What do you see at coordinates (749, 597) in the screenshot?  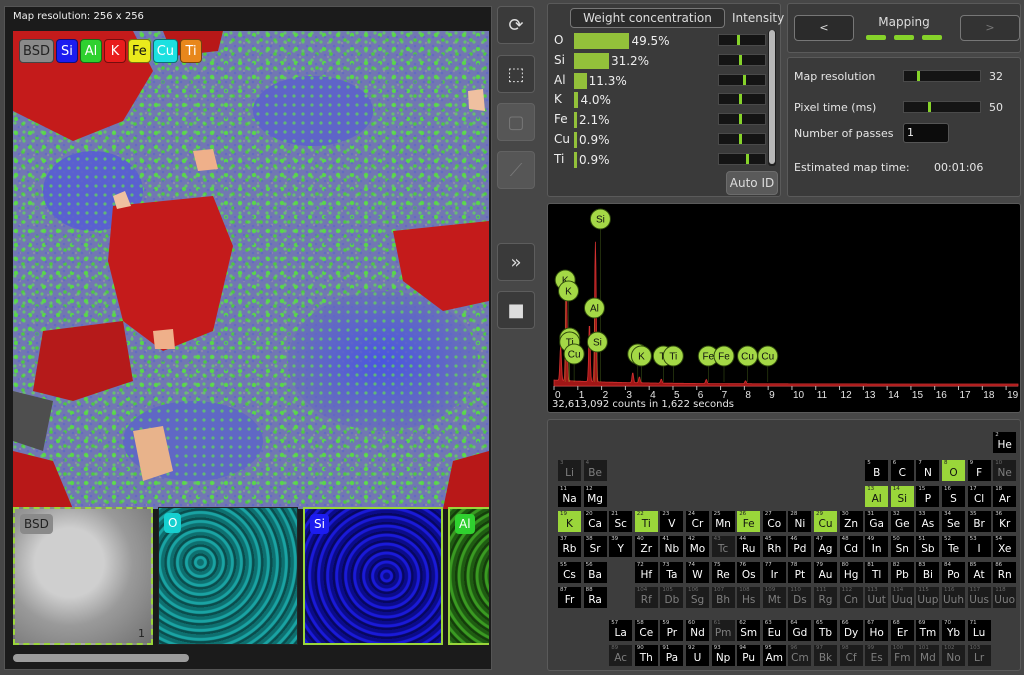 I see `element-hs: 108 Hs` at bounding box center [749, 597].